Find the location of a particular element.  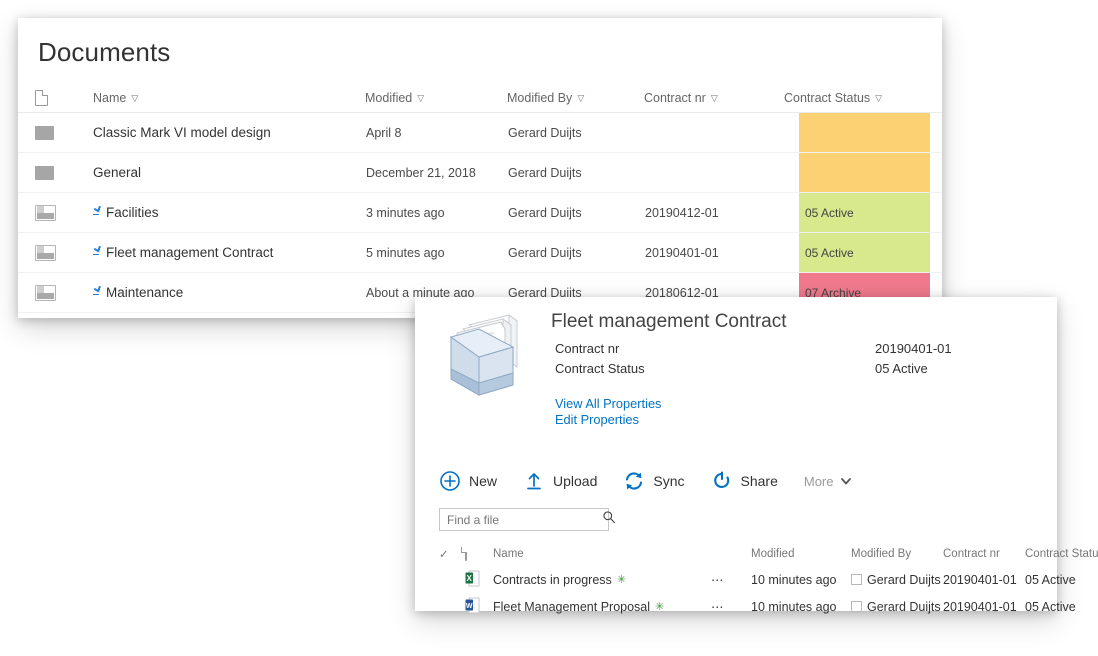

status-badge: 05 Active is located at coordinates (864, 252).